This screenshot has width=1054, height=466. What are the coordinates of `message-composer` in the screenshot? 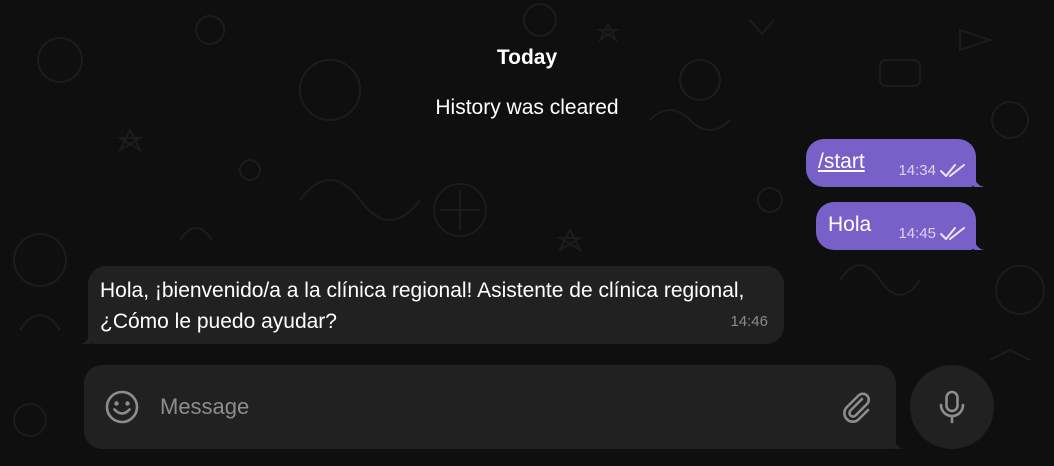 It's located at (490, 407).